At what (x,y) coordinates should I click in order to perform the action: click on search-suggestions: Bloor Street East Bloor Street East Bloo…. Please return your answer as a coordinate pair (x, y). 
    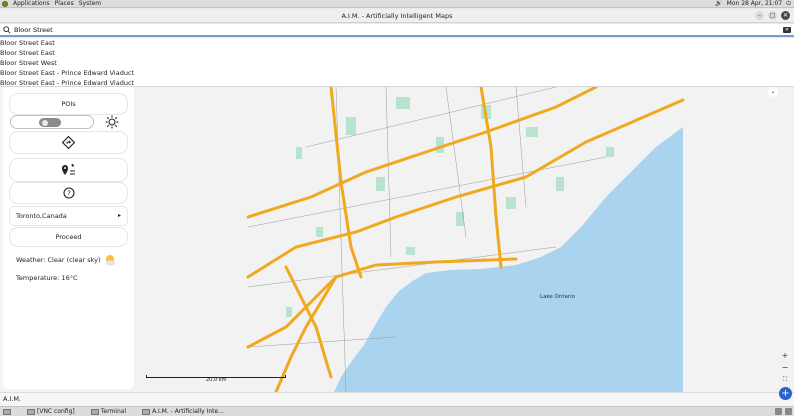
    Looking at the image, I should click on (397, 62).